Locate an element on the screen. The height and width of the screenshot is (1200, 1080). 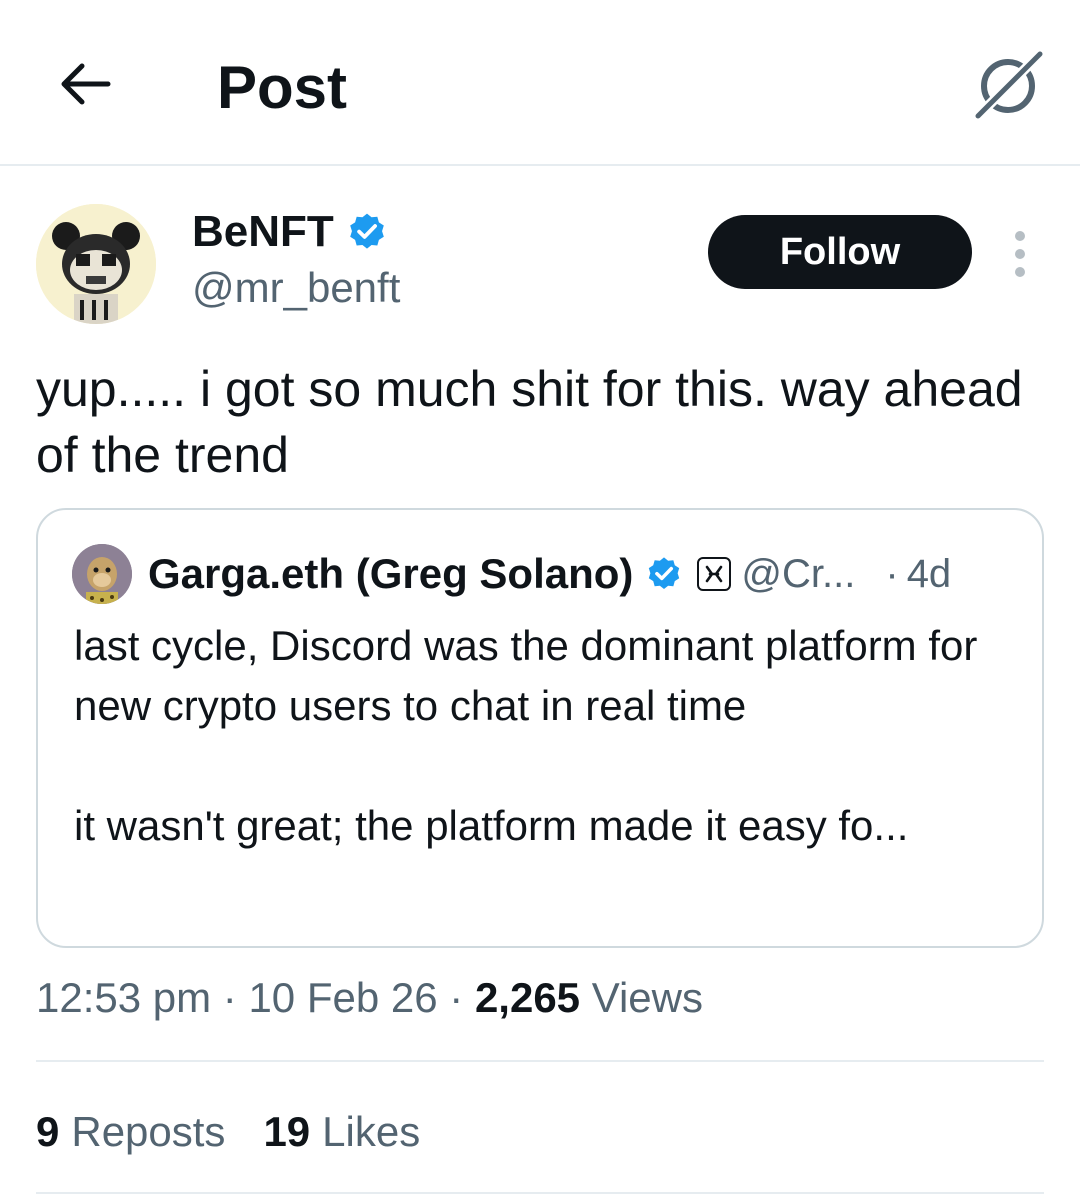
author-avatar is located at coordinates (96, 264).